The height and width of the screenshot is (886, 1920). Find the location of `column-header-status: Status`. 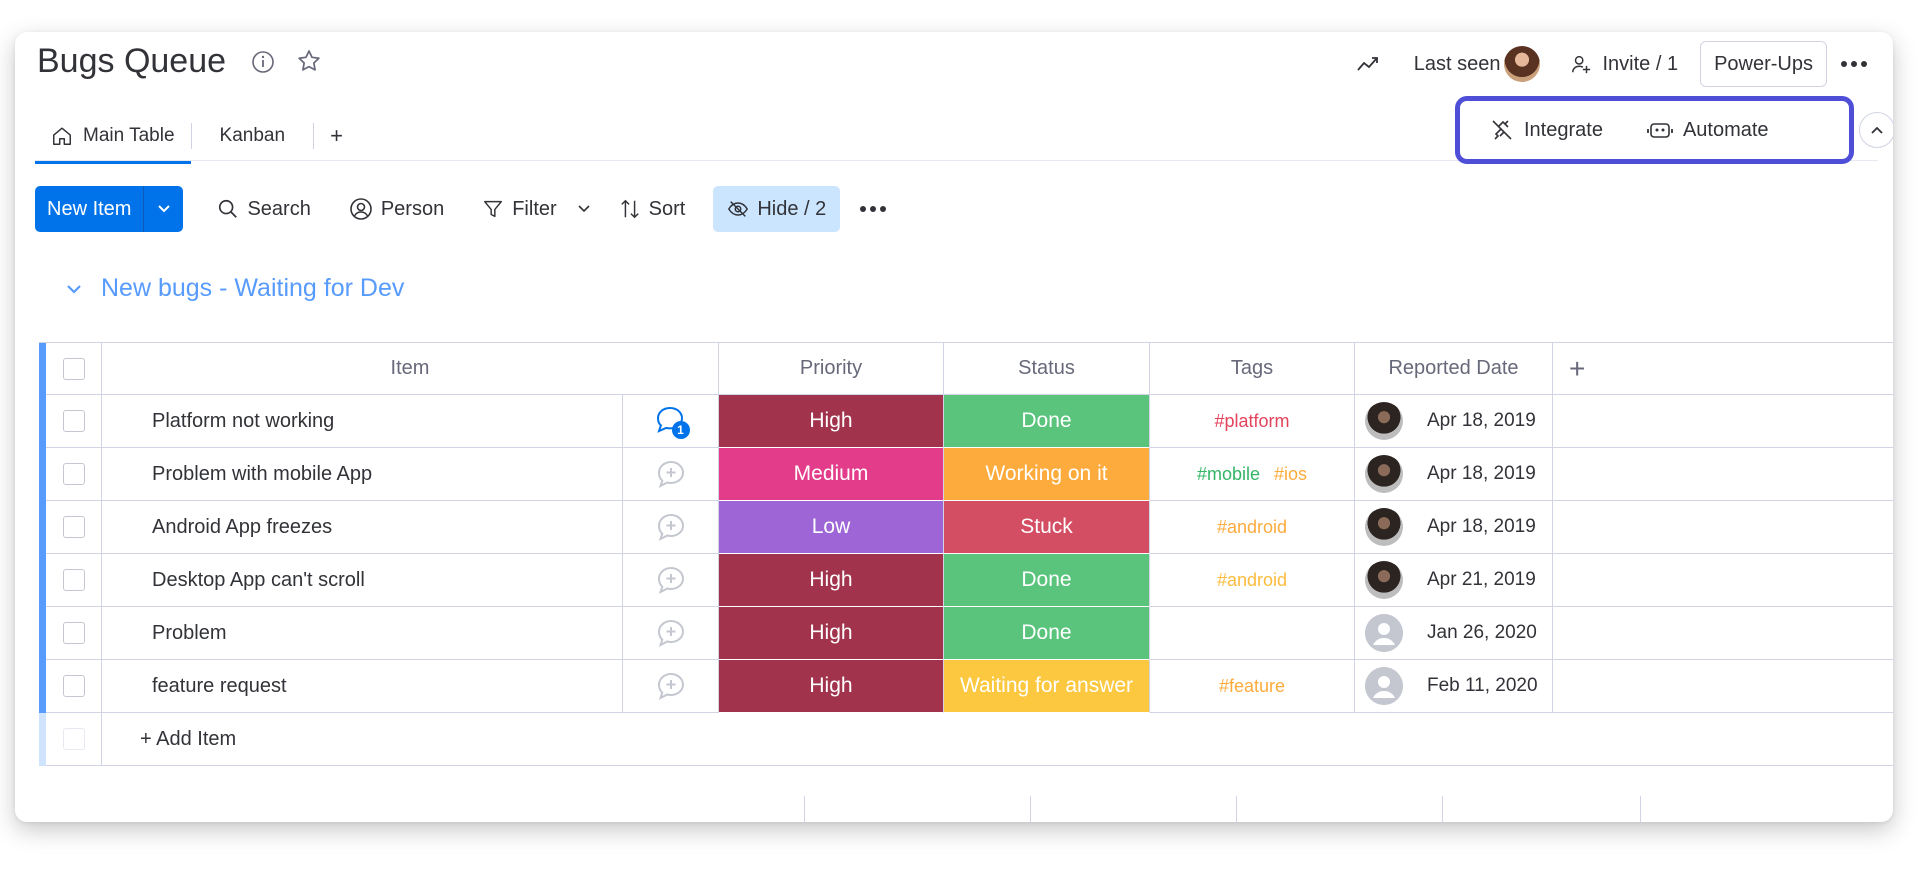

column-header-status: Status is located at coordinates (1047, 368).